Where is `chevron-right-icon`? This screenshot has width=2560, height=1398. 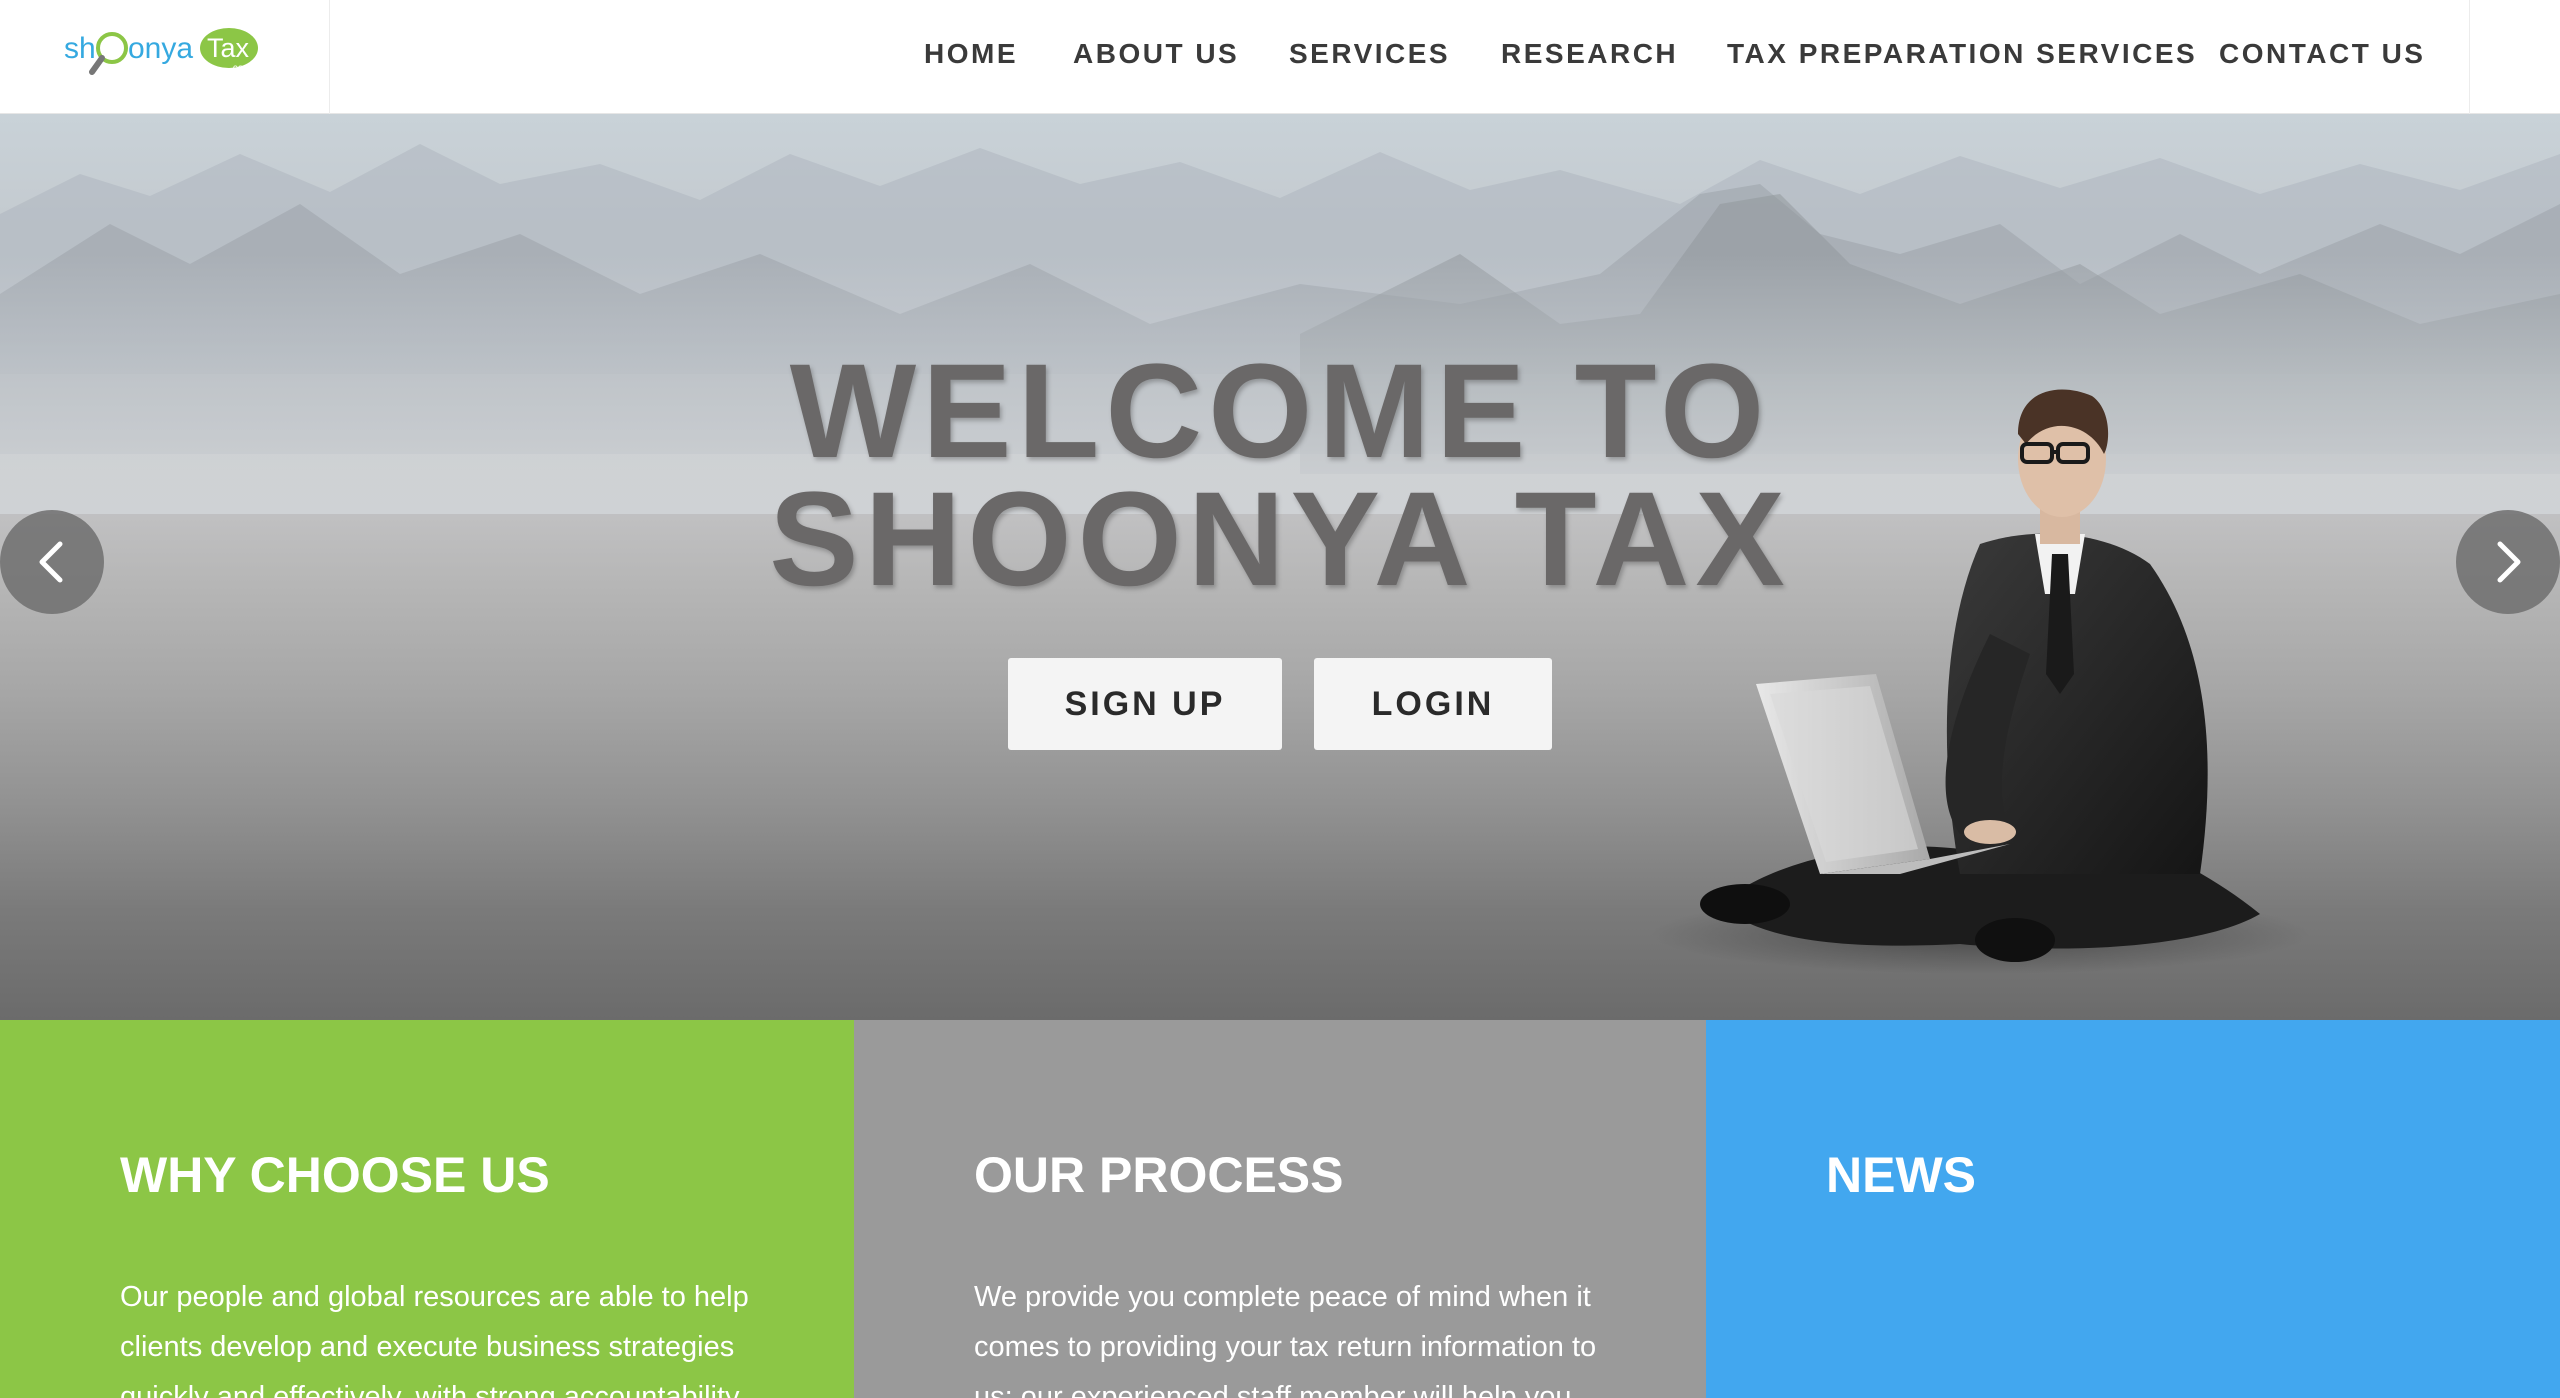
chevron-right-icon is located at coordinates (2509, 562).